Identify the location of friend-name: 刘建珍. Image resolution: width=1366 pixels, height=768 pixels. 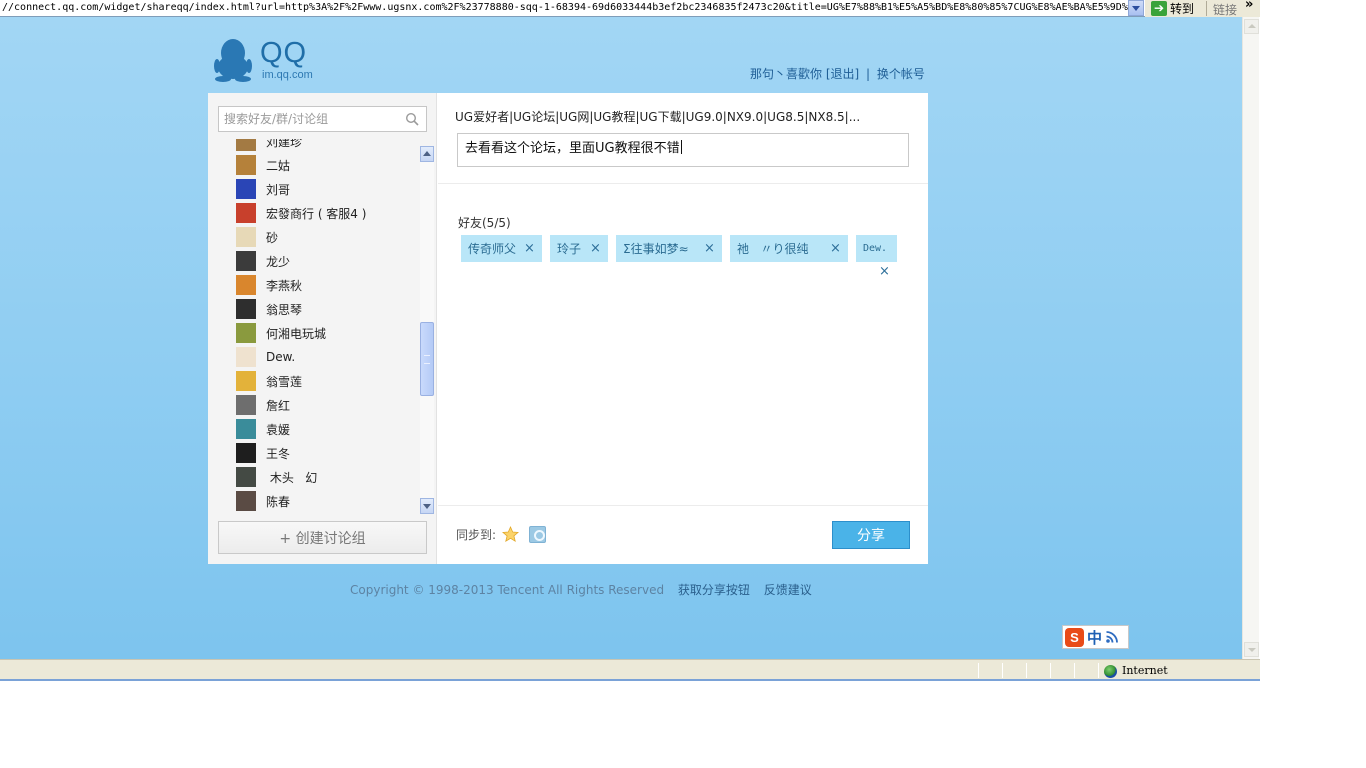
(284, 144).